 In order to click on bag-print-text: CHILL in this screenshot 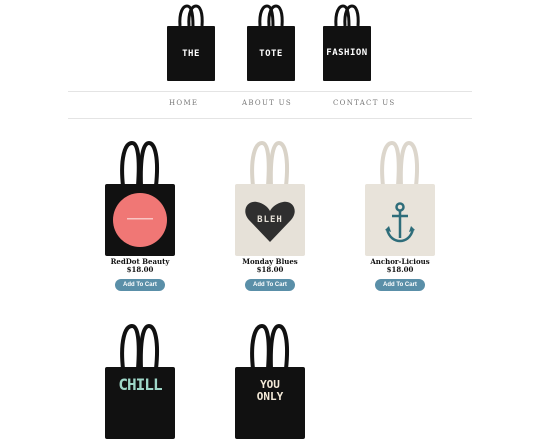, I will do `click(140, 384)`.